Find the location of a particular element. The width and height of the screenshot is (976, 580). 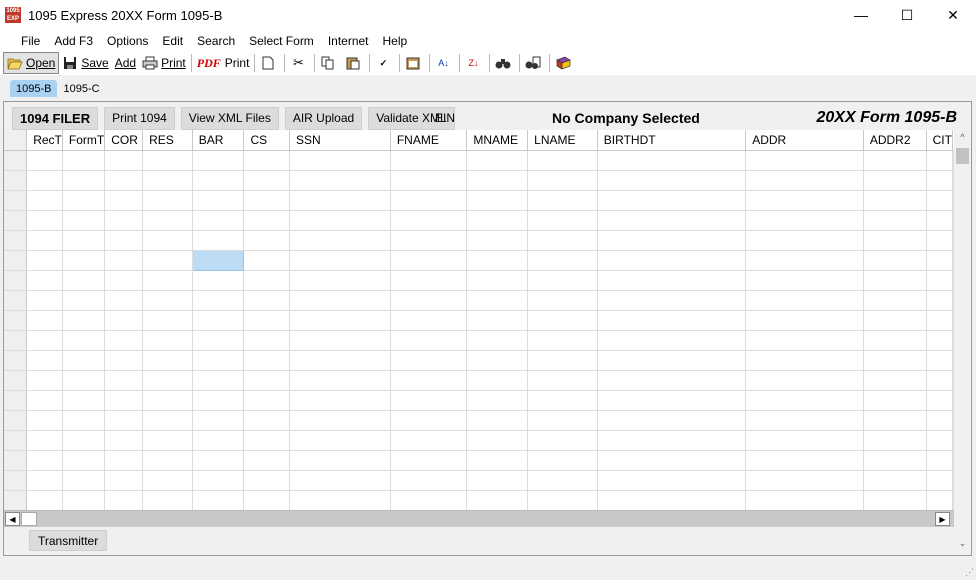

spellcheck-button: ✓ is located at coordinates (384, 63).